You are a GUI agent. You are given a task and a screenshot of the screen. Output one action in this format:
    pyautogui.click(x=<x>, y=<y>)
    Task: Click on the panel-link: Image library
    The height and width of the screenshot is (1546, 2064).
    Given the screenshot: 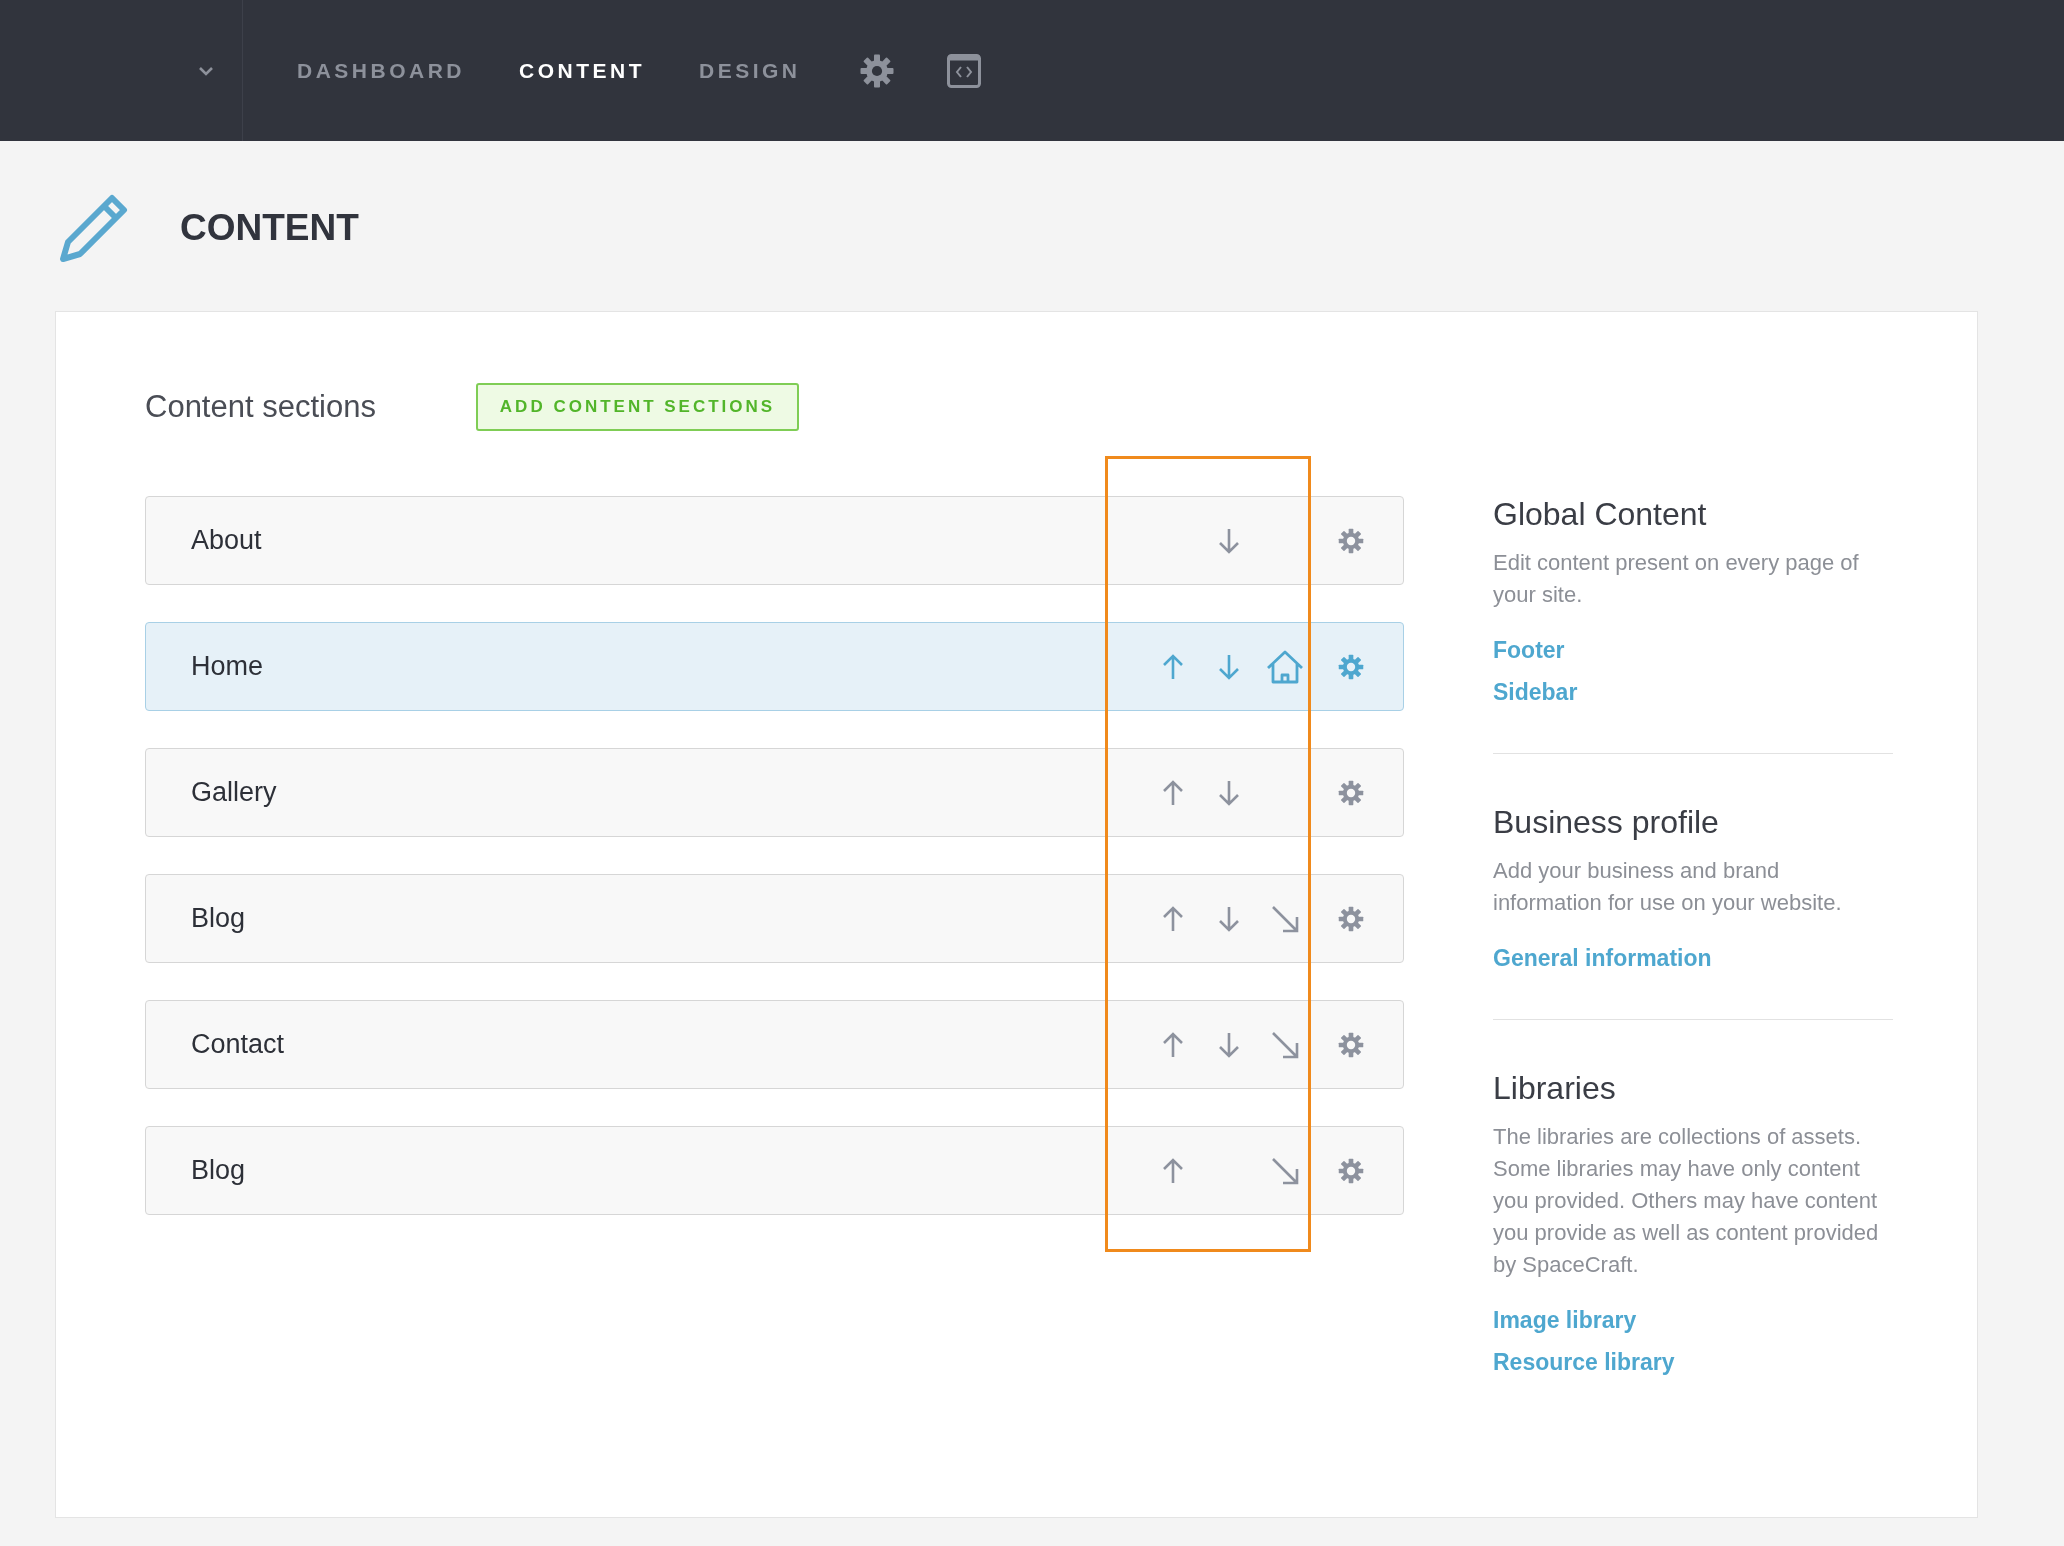 What is the action you would take?
    pyautogui.click(x=1693, y=1320)
    